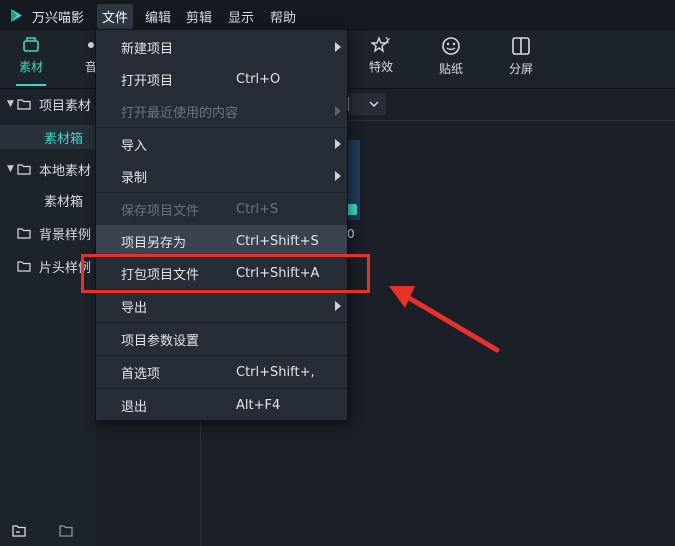 The image size is (675, 546). I want to click on tool-sticker-label: 贴纸, so click(450, 69).